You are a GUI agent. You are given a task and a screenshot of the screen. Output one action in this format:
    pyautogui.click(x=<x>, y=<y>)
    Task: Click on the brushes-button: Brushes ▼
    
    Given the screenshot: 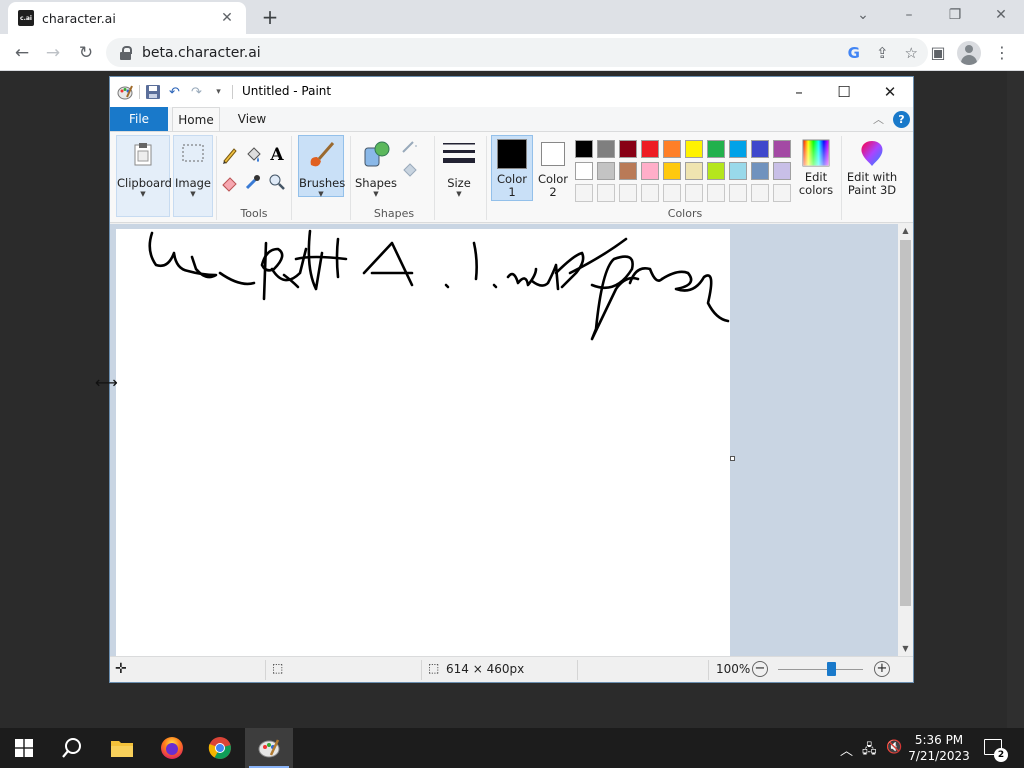 What is the action you would take?
    pyautogui.click(x=321, y=166)
    